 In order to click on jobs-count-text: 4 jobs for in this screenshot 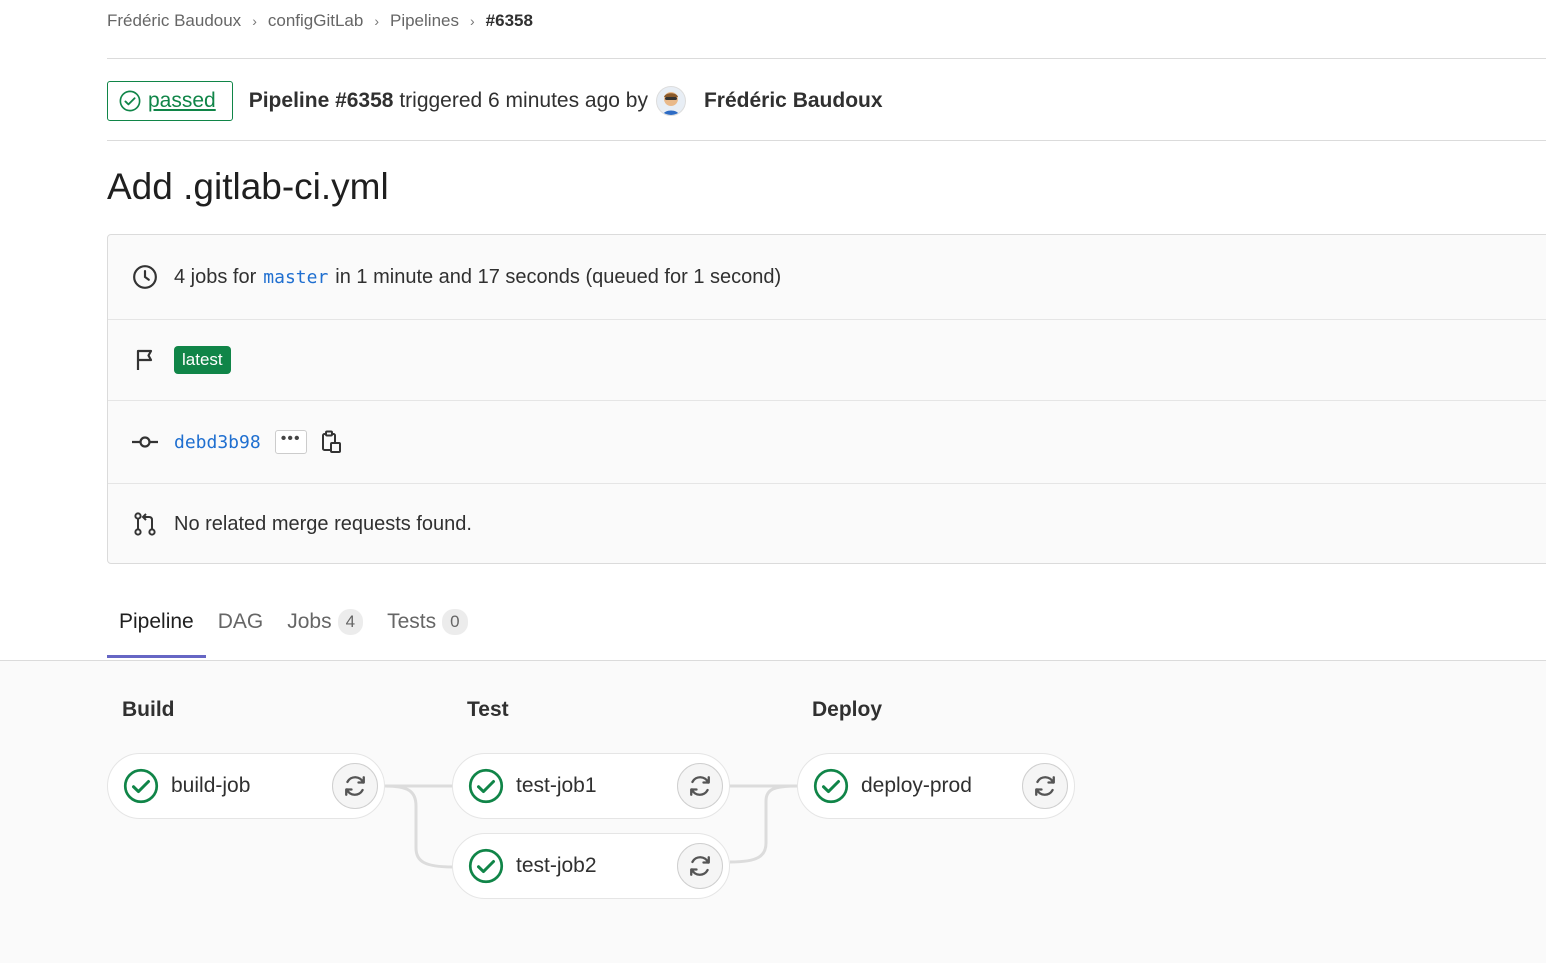, I will do `click(215, 276)`.